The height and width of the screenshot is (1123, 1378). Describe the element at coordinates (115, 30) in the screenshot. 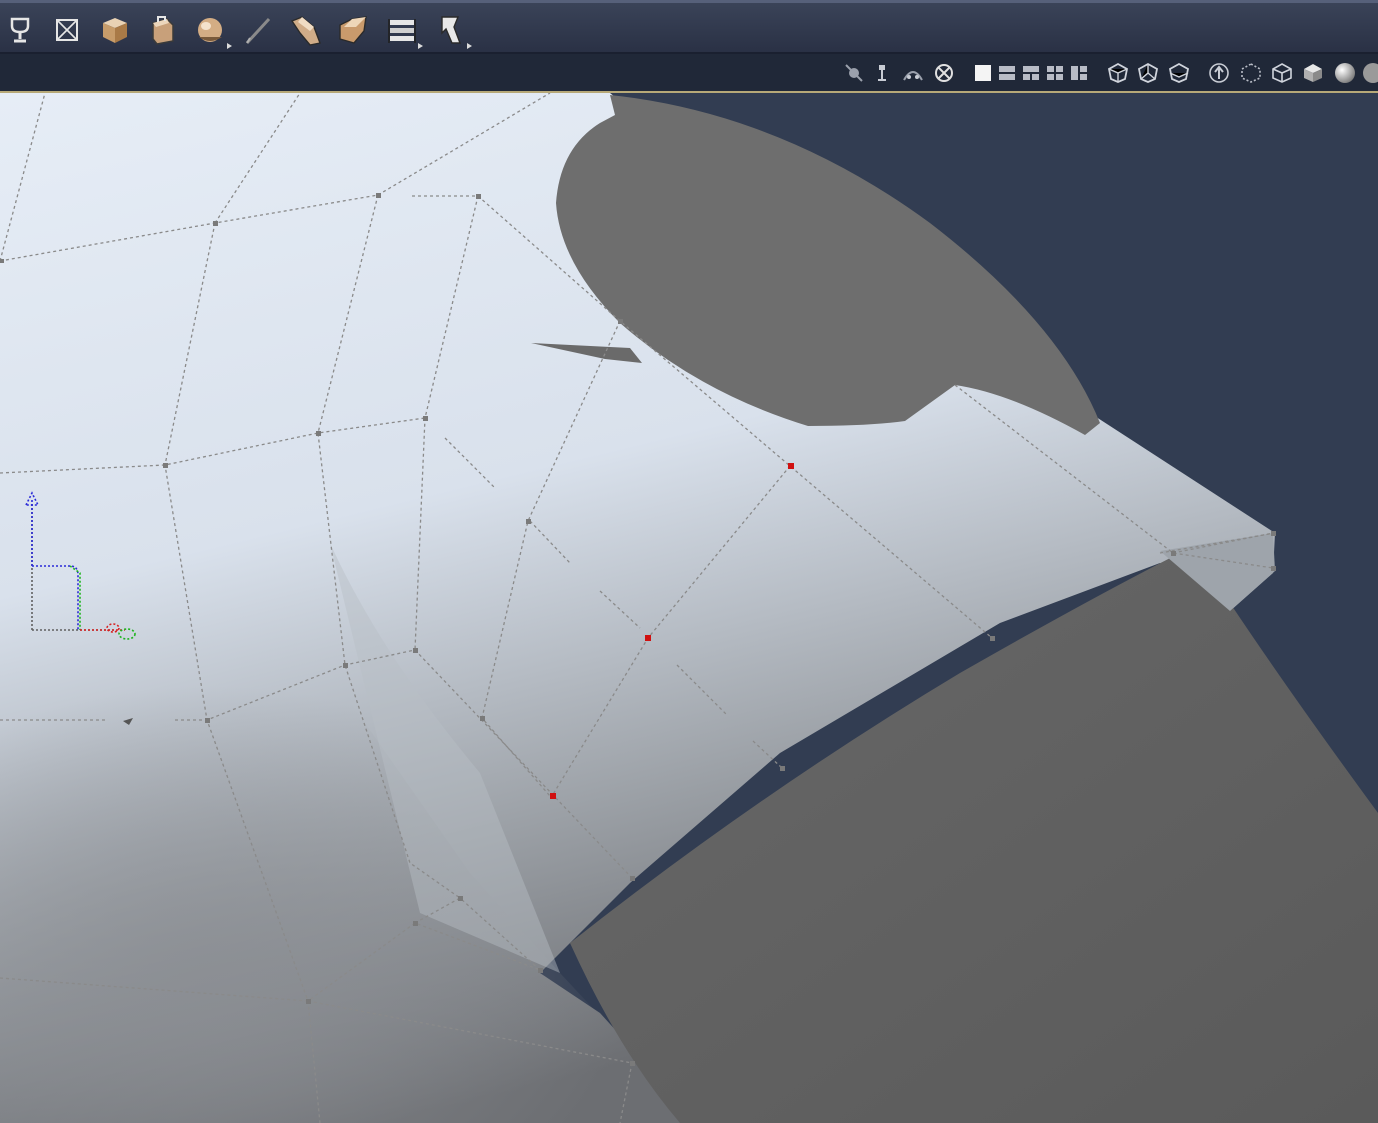

I see `cube-tool-icon` at that location.